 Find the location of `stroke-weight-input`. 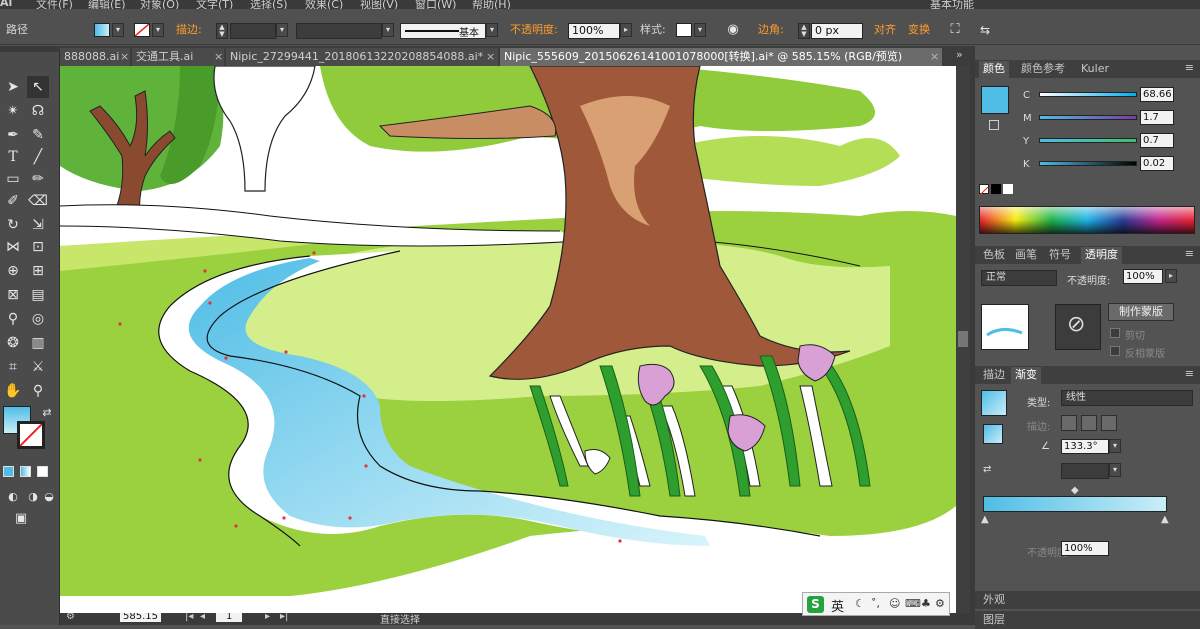

stroke-weight-input is located at coordinates (253, 31).